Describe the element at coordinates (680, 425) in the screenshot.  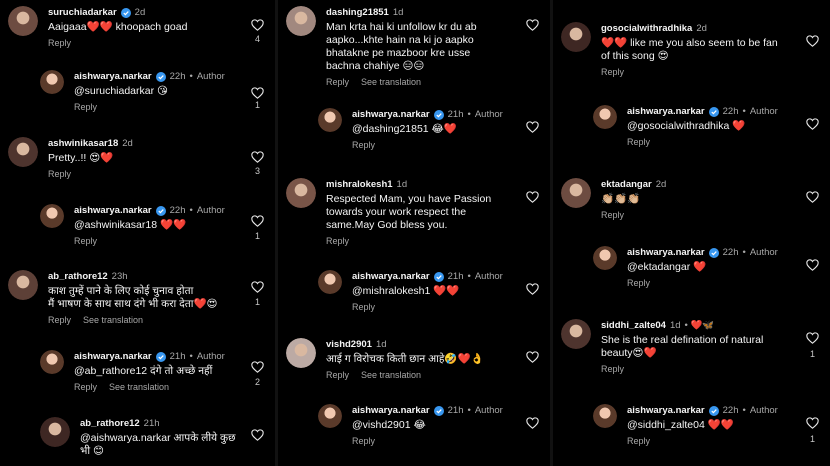
I see `comment-text: @siddhi_zalte04 ❤️❤️` at that location.